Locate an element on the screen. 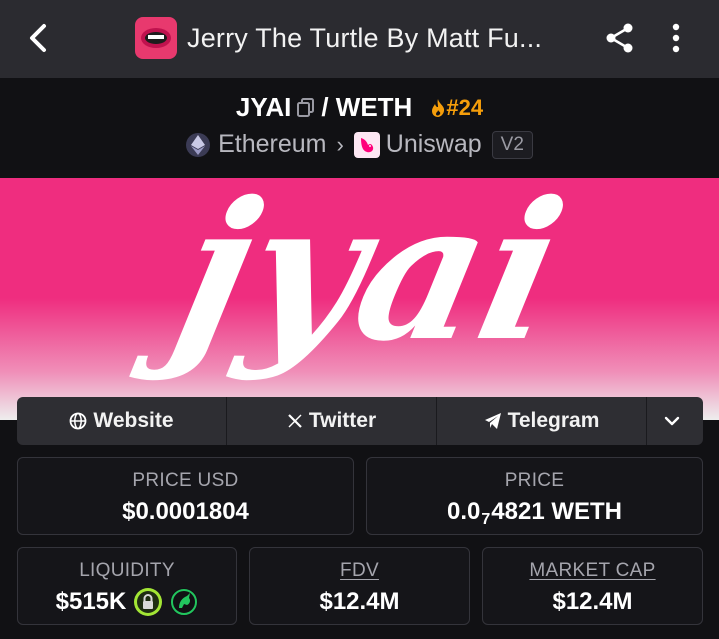 The width and height of the screenshot is (719, 639). flame-icon is located at coordinates (438, 107).